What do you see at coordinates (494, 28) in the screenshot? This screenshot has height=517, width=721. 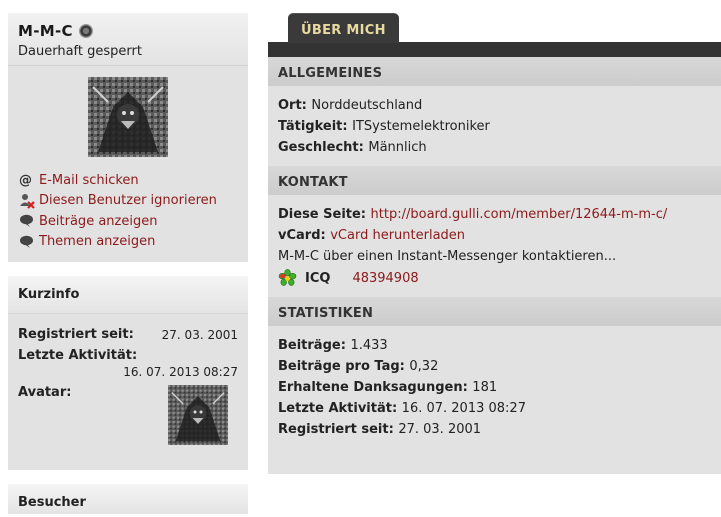 I see `tab-bar: ÜBER MICH` at bounding box center [494, 28].